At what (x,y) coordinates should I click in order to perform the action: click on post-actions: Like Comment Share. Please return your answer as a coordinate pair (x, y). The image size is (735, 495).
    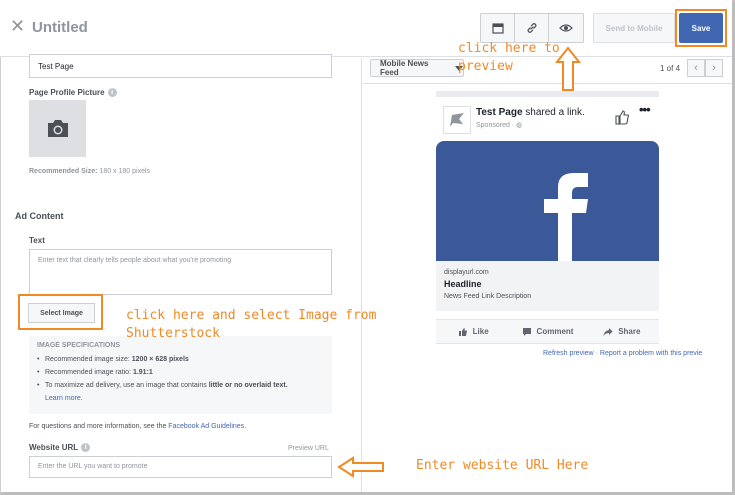
    Looking at the image, I should click on (547, 331).